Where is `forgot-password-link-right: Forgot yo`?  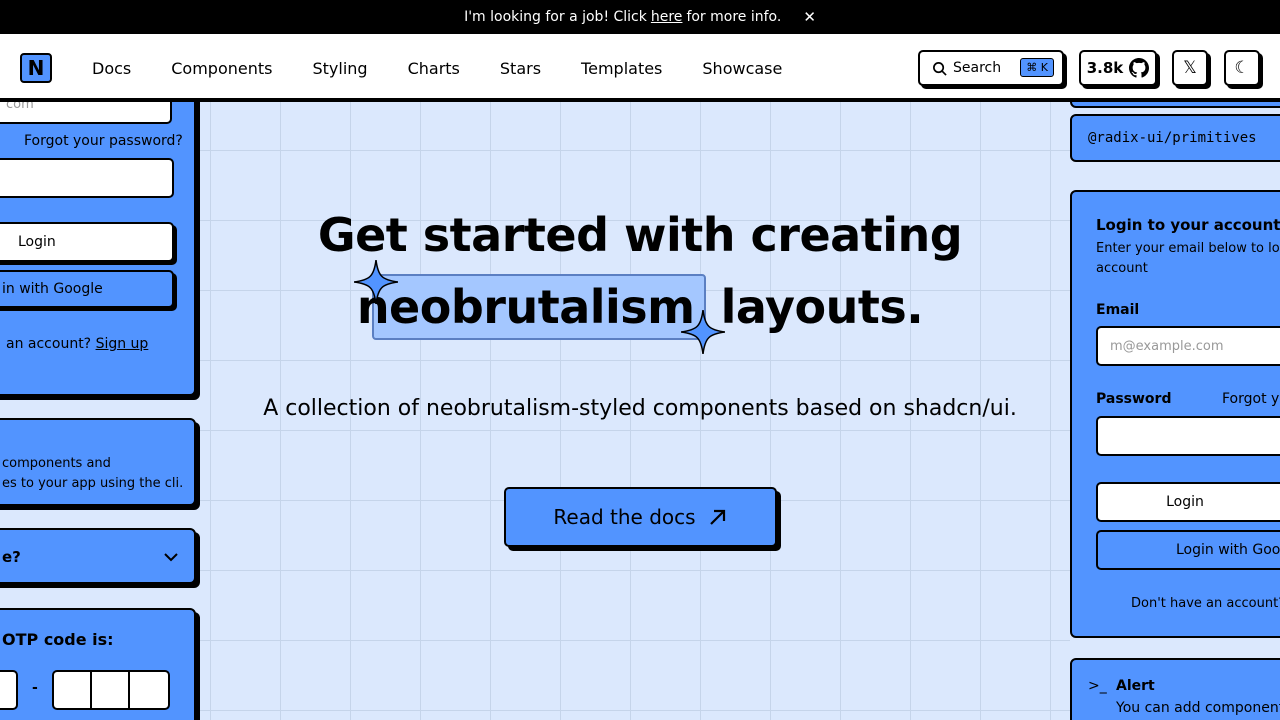
forgot-password-link-right: Forgot yo is located at coordinates (1251, 399).